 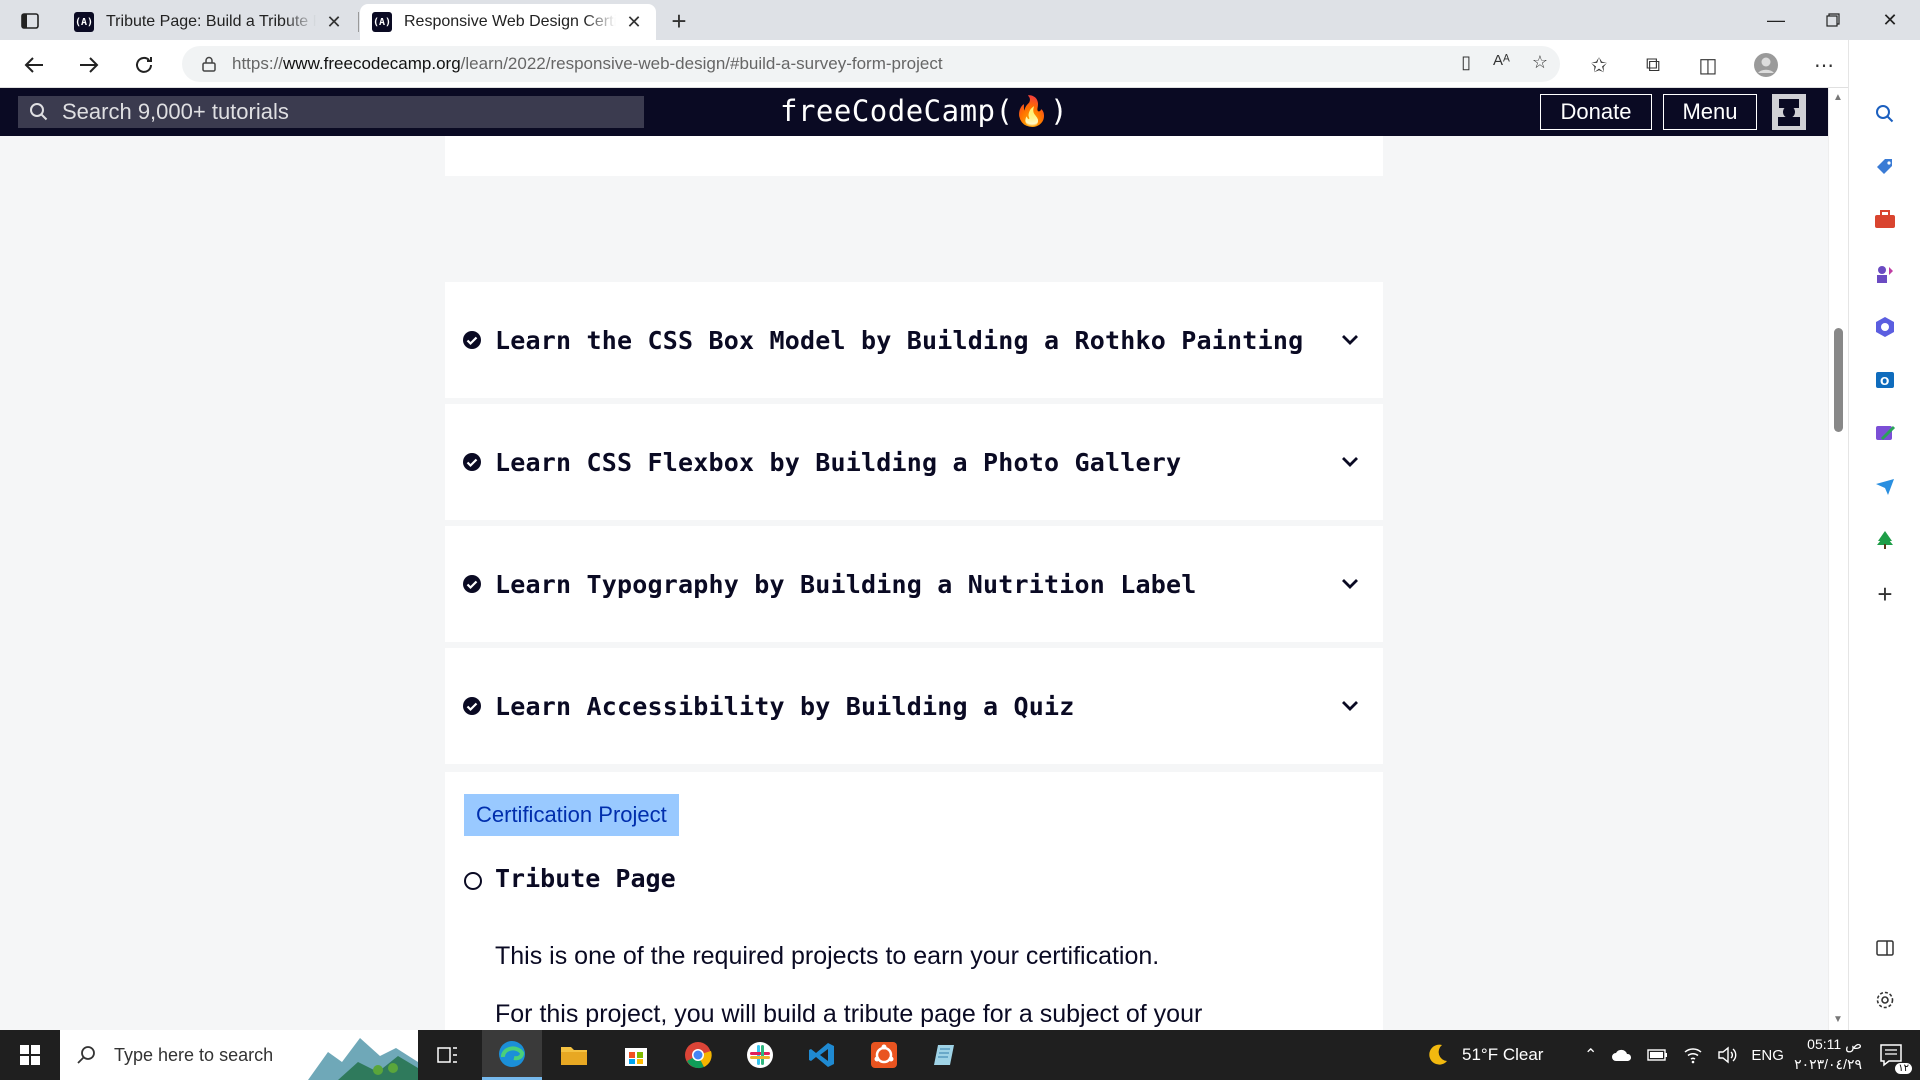 I want to click on vscode-icon, so click(x=822, y=1055).